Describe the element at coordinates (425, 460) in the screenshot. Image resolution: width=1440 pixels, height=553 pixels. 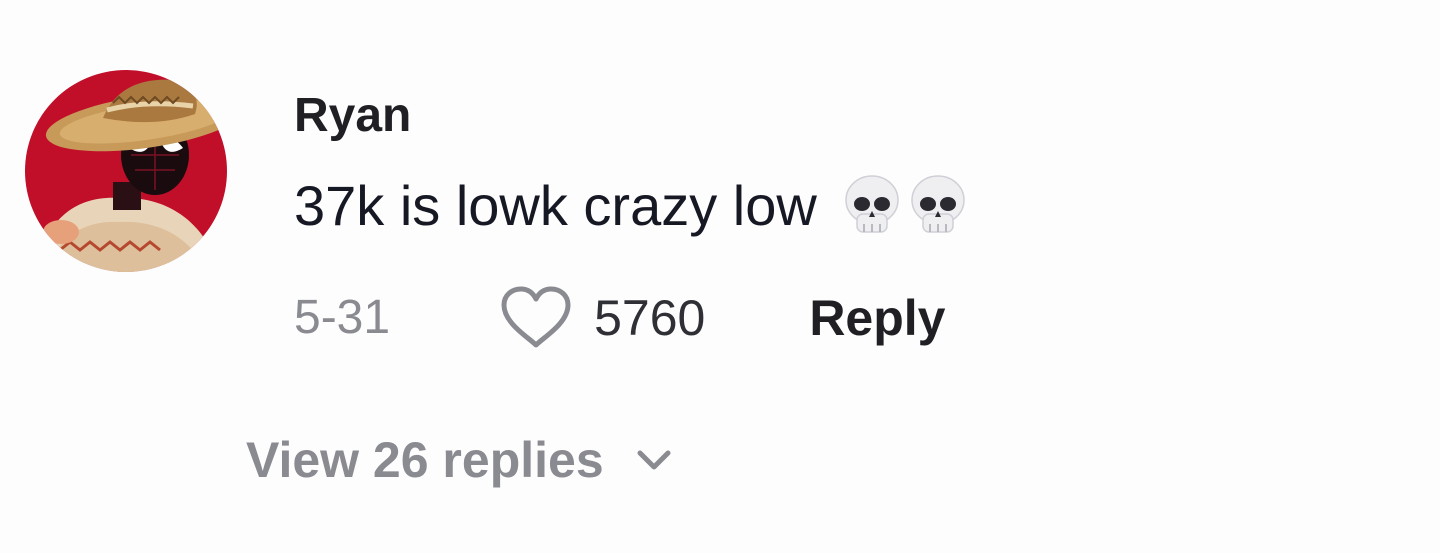
I see `view-replies-label: View 26 replies` at that location.